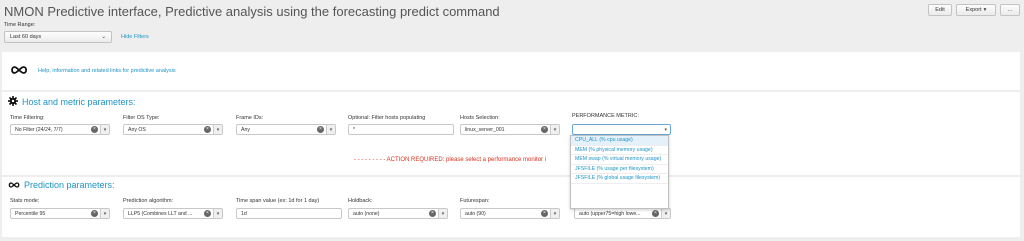 This screenshot has height=241, width=1024. Describe the element at coordinates (605, 116) in the screenshot. I see `performance-metric-label: PERFORMANCE METRIC:` at that location.